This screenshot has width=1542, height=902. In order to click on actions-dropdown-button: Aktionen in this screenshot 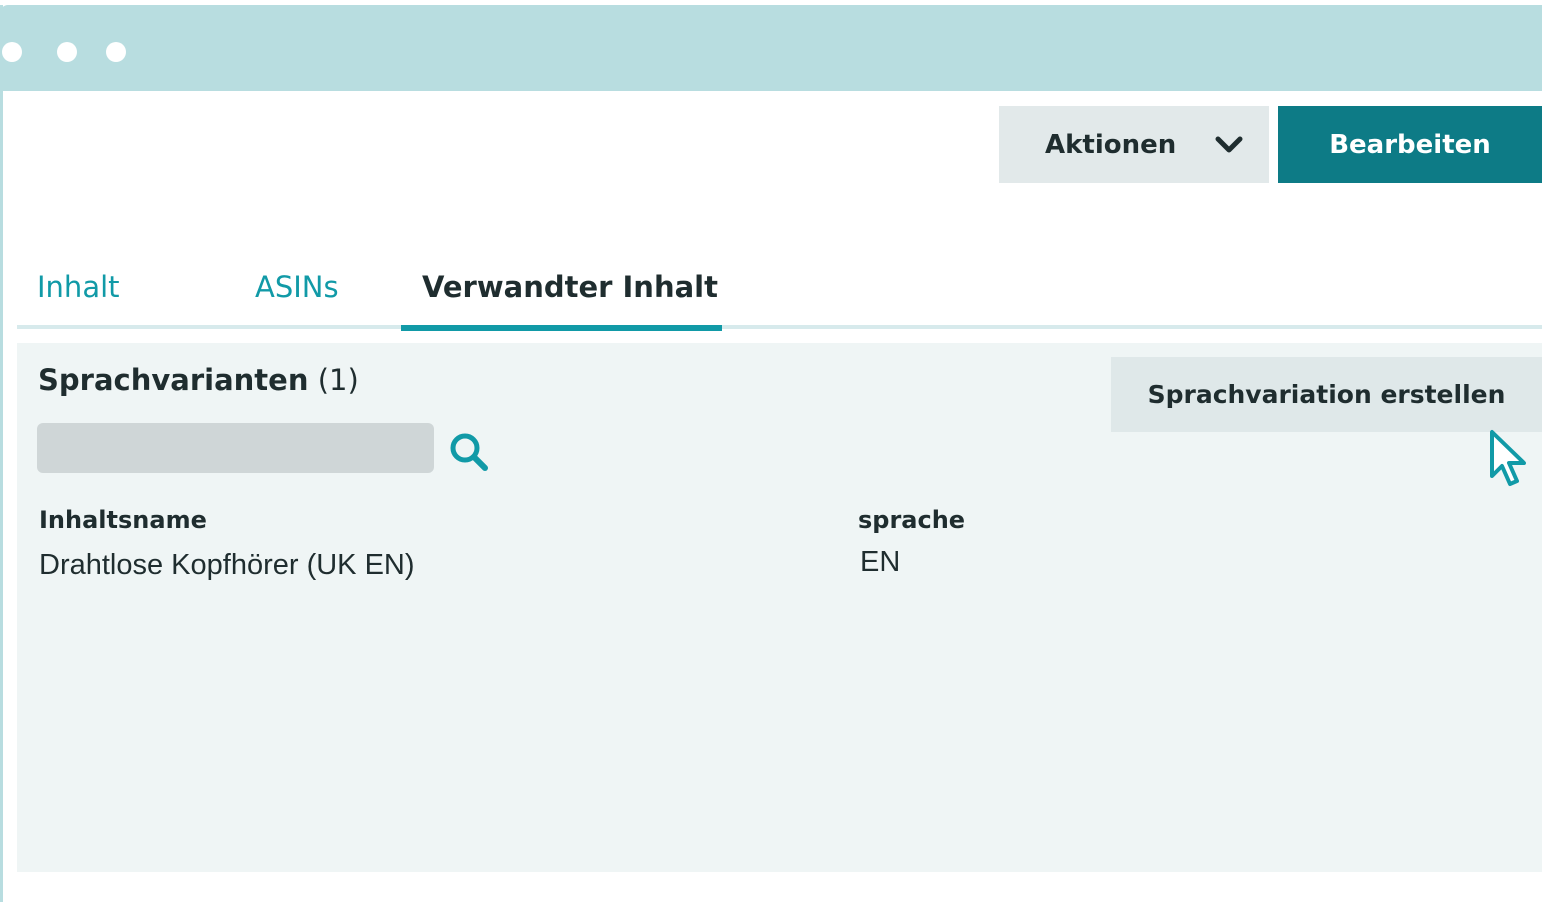, I will do `click(1134, 144)`.